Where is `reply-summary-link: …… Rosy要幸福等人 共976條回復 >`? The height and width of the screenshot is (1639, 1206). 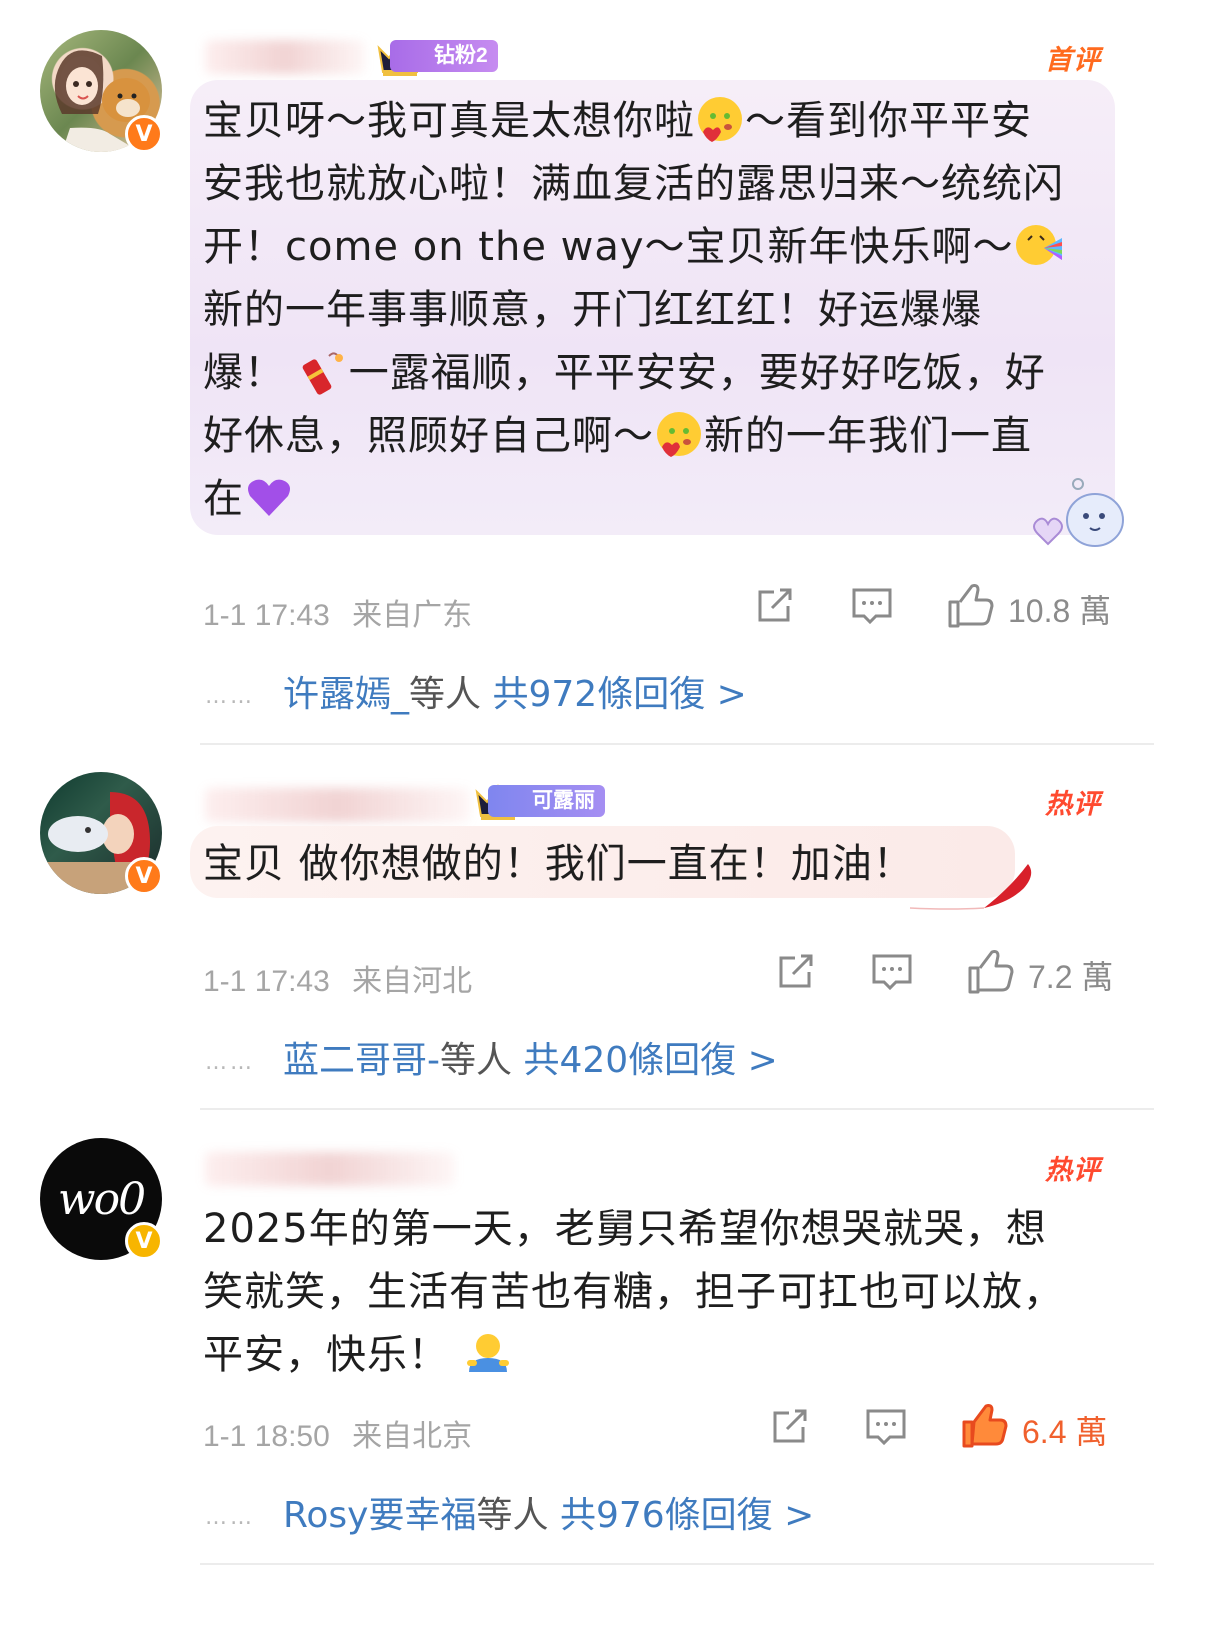
reply-summary-link: …… Rosy要幸福等人 共976條回復 > is located at coordinates (509, 1512).